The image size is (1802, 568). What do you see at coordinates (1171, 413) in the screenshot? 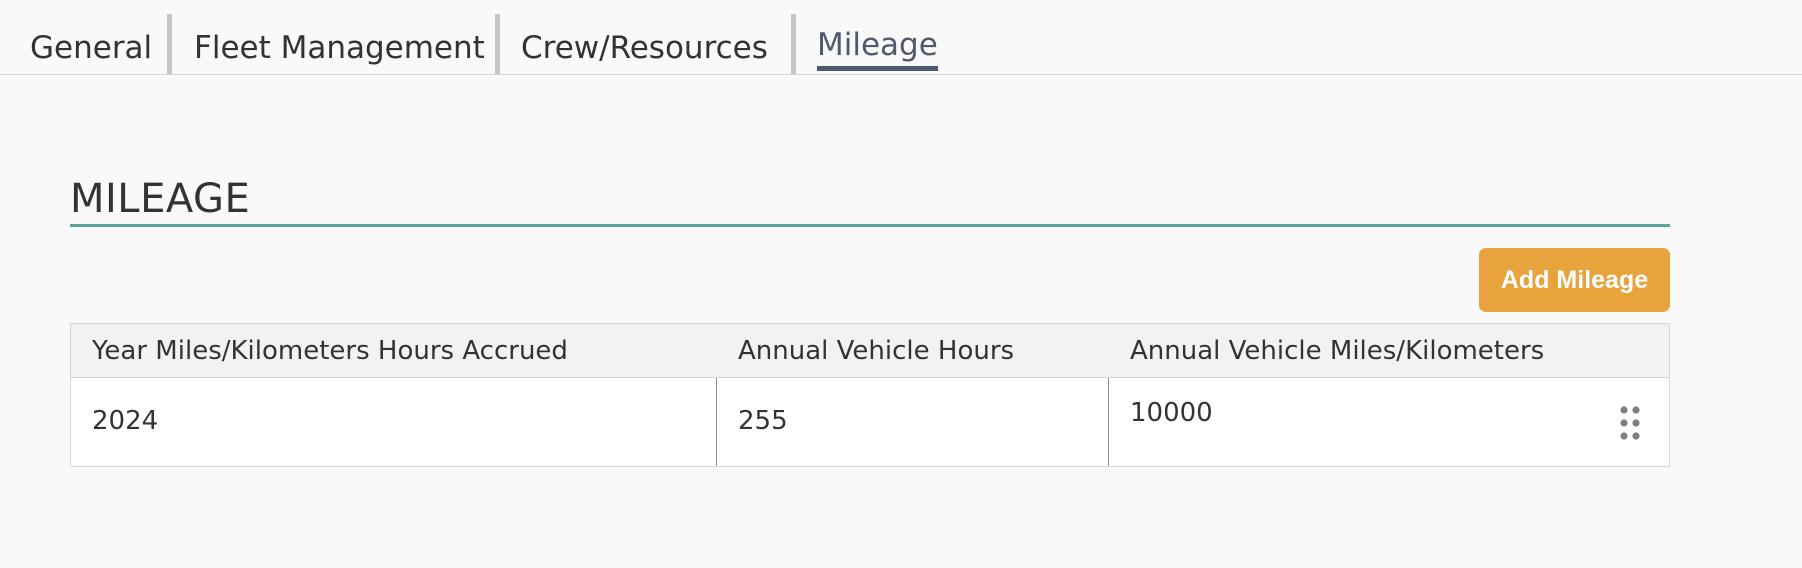
I see `cell-annual-miles: 10000` at bounding box center [1171, 413].